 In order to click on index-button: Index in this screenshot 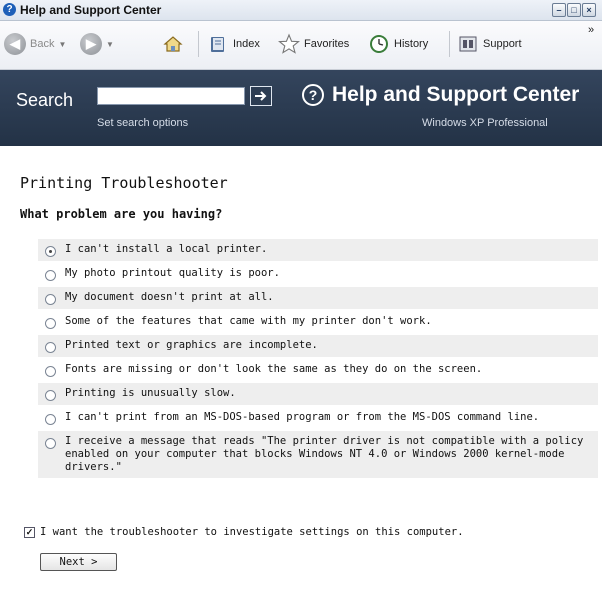, I will do `click(233, 44)`.